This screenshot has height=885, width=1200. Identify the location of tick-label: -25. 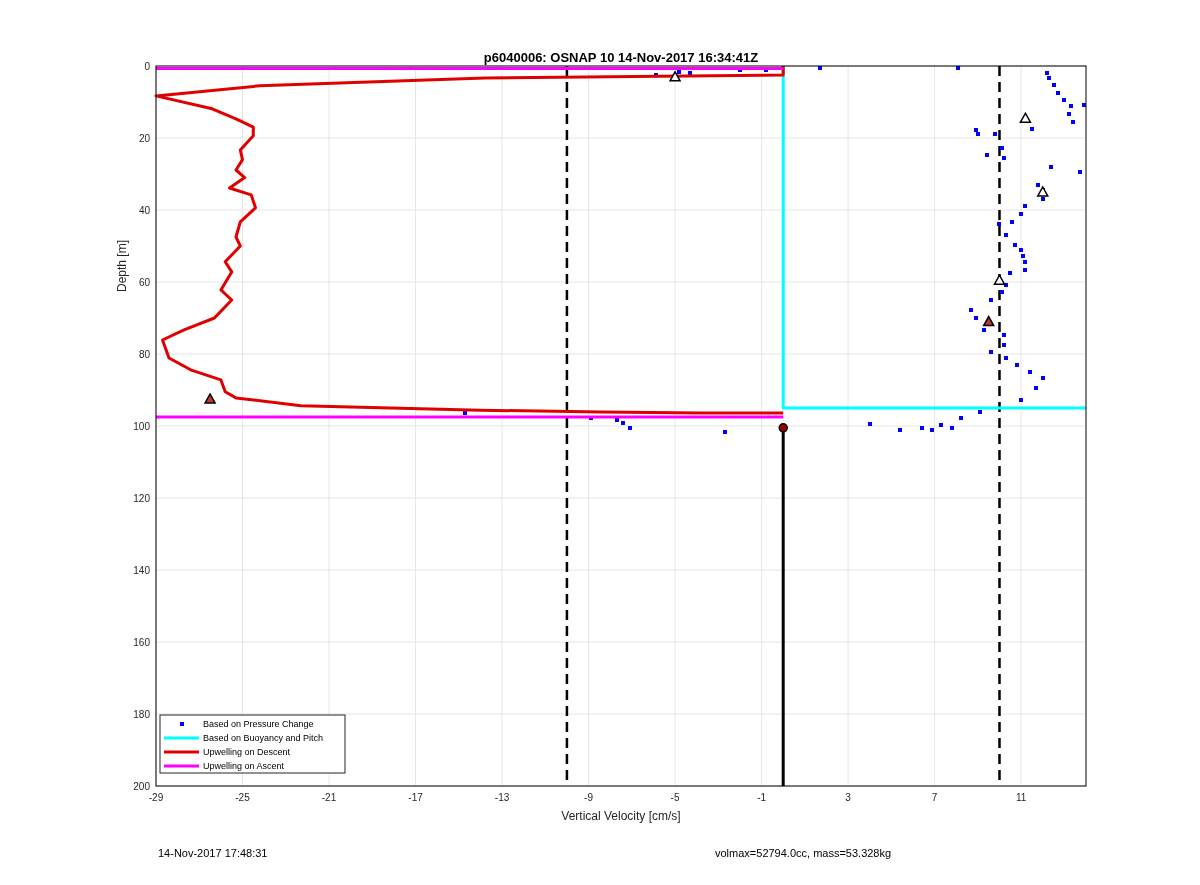
(242, 797).